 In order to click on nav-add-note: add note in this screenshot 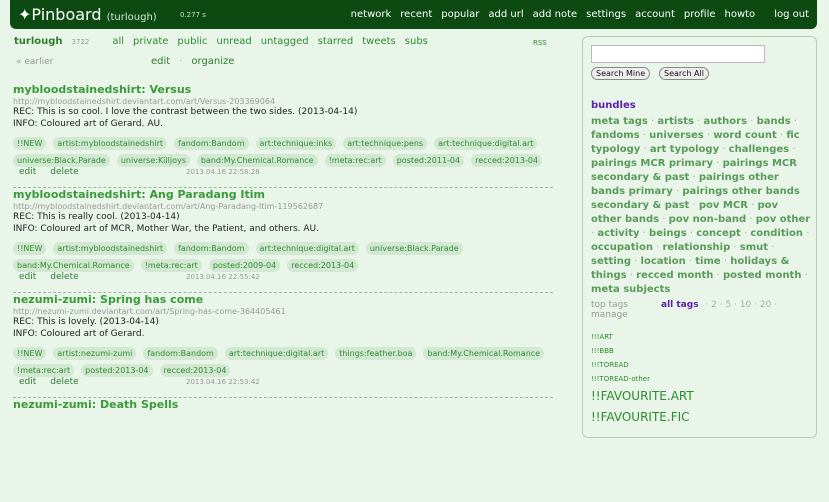, I will do `click(555, 14)`.